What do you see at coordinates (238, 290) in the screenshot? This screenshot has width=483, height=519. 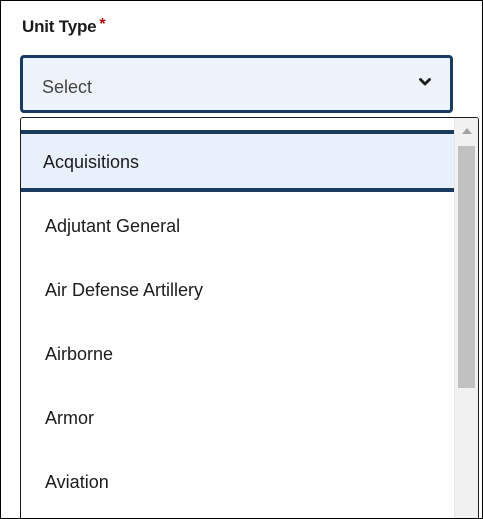 I see `option-air-defense-artillery: Air Defense Artillery` at bounding box center [238, 290].